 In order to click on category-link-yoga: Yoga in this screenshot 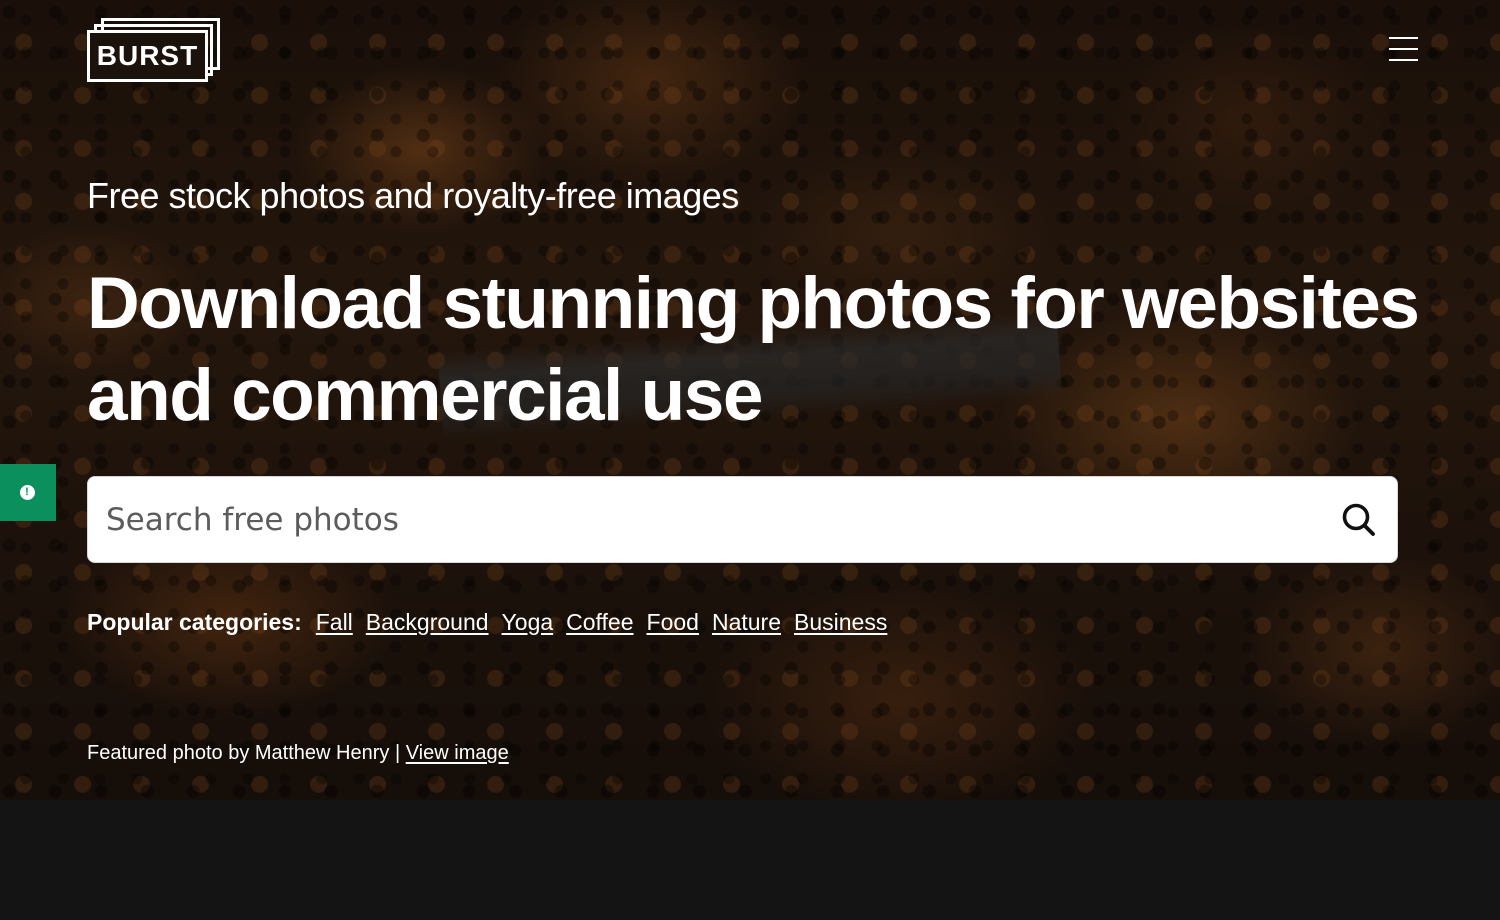, I will do `click(528, 622)`.